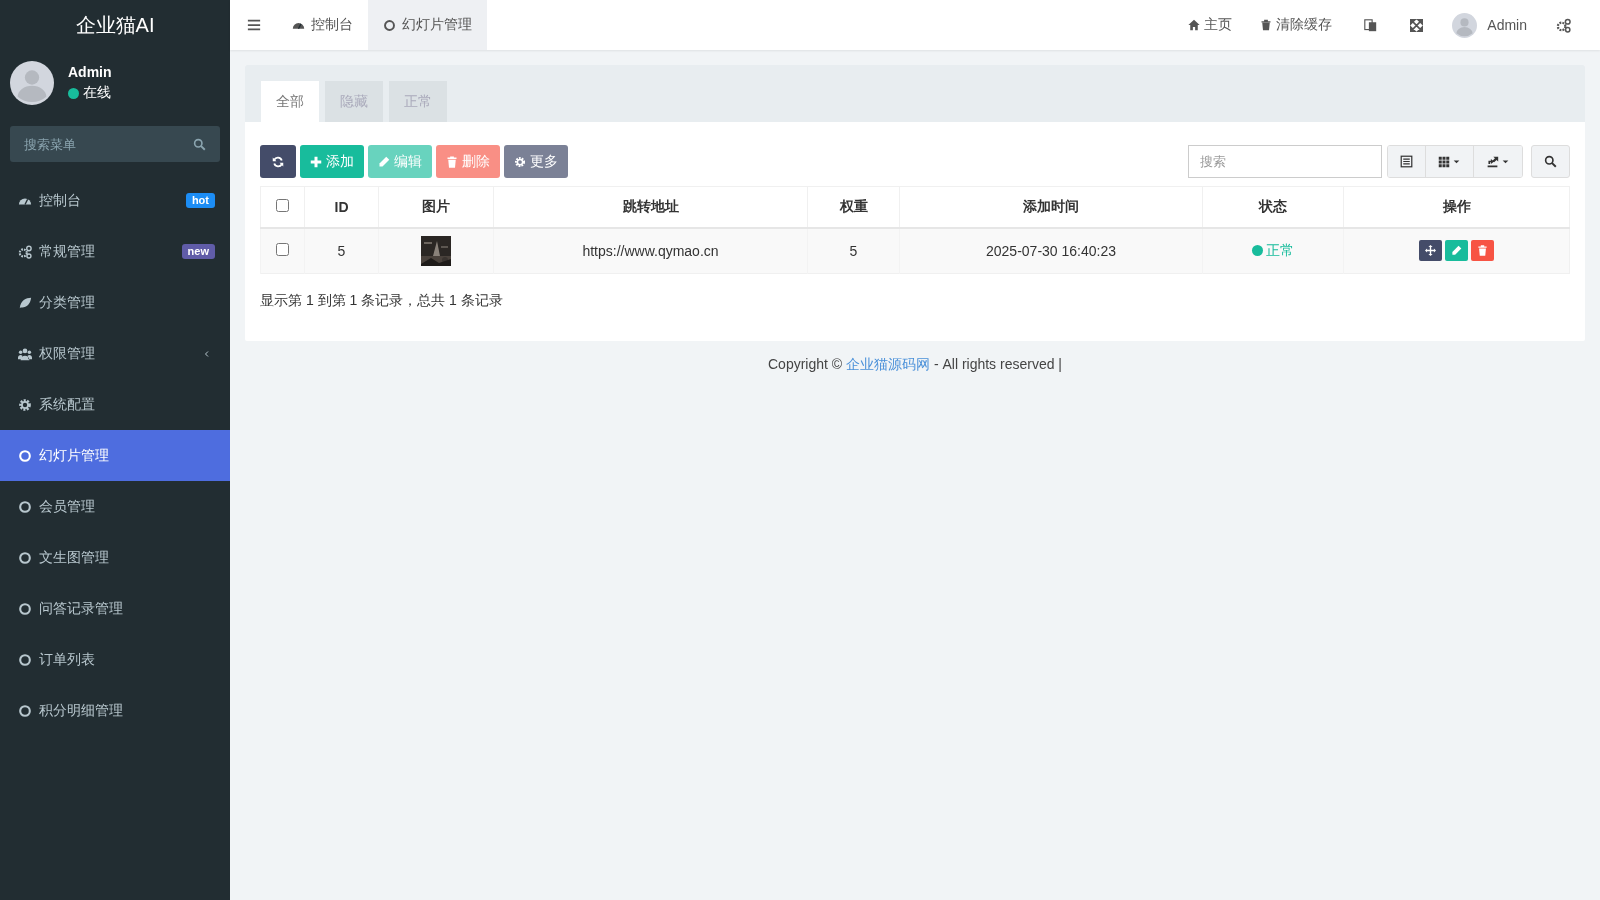  What do you see at coordinates (115, 506) in the screenshot?
I see `menu-item: 会员管理` at bounding box center [115, 506].